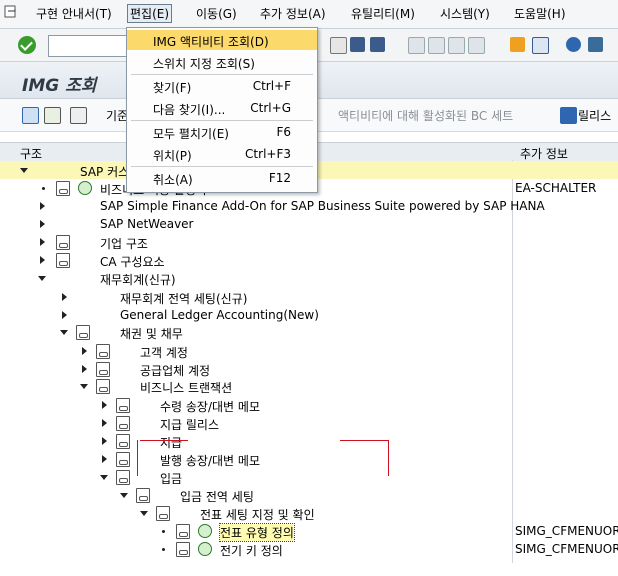 This screenshot has height=576, width=618. Describe the element at coordinates (383, 13) in the screenshot. I see `menu-utilities: 유틸리티(M)` at that location.